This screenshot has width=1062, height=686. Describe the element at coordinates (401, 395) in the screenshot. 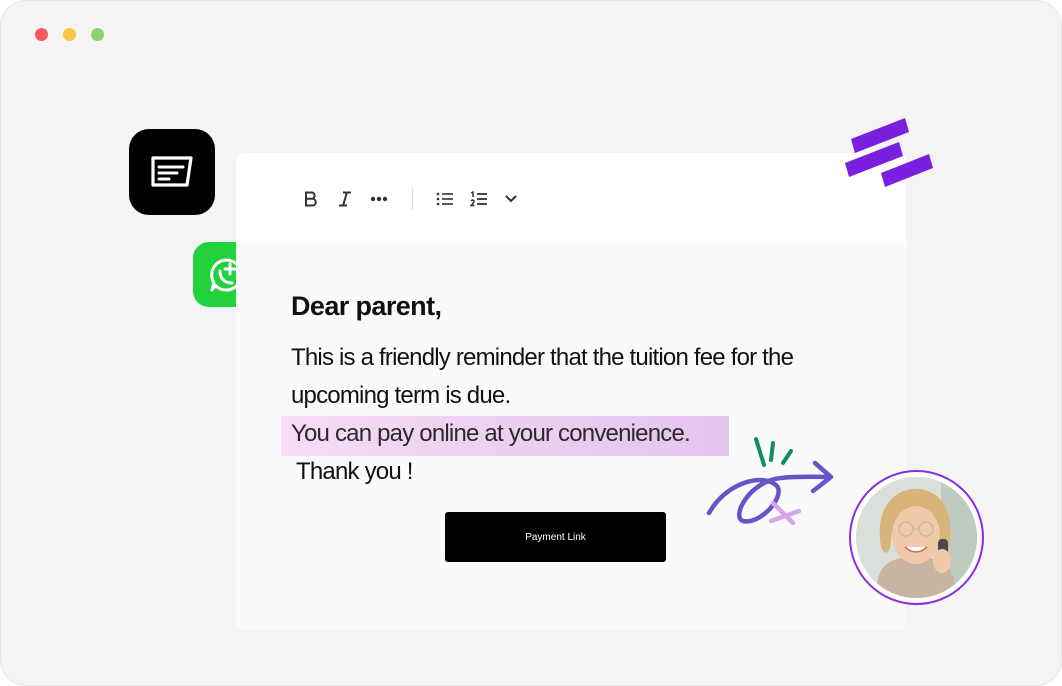

I see `message-line-2: upcoming term is due.` at that location.